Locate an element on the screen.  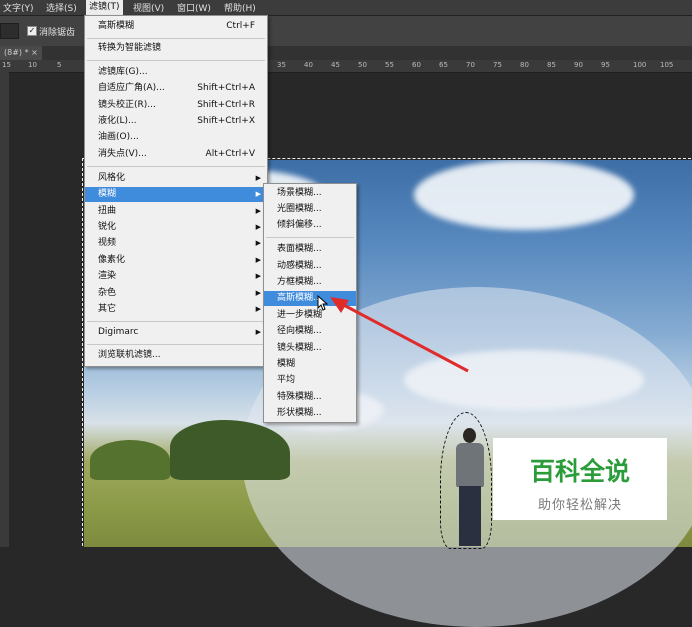
mouse-cursor-icon is located at coordinates (323, 303).